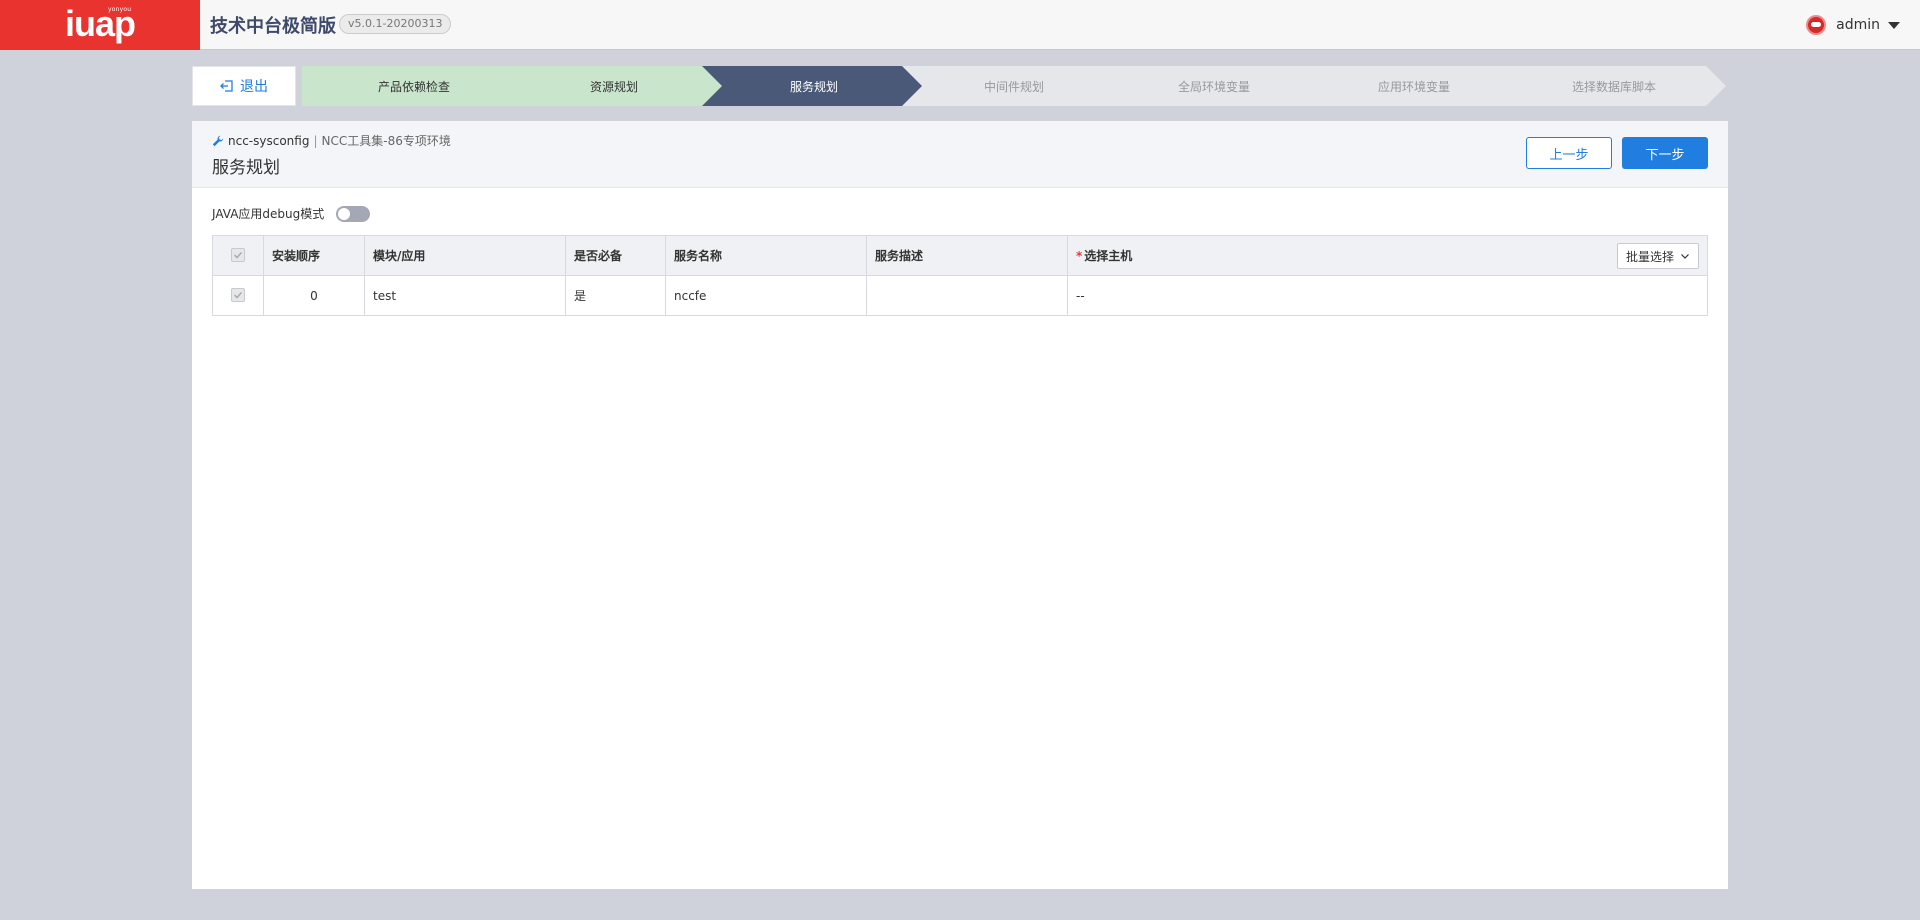 This screenshot has height=920, width=1920. I want to click on step-label: 服务规划, so click(813, 86).